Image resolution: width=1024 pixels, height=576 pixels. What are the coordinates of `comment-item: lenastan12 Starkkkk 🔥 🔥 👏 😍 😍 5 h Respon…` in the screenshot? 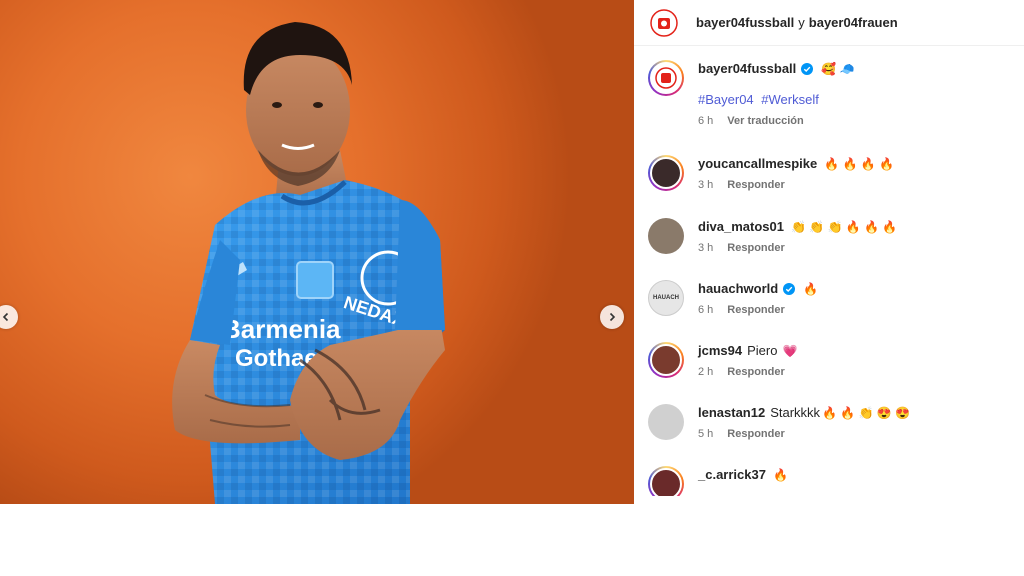 It's located at (779, 422).